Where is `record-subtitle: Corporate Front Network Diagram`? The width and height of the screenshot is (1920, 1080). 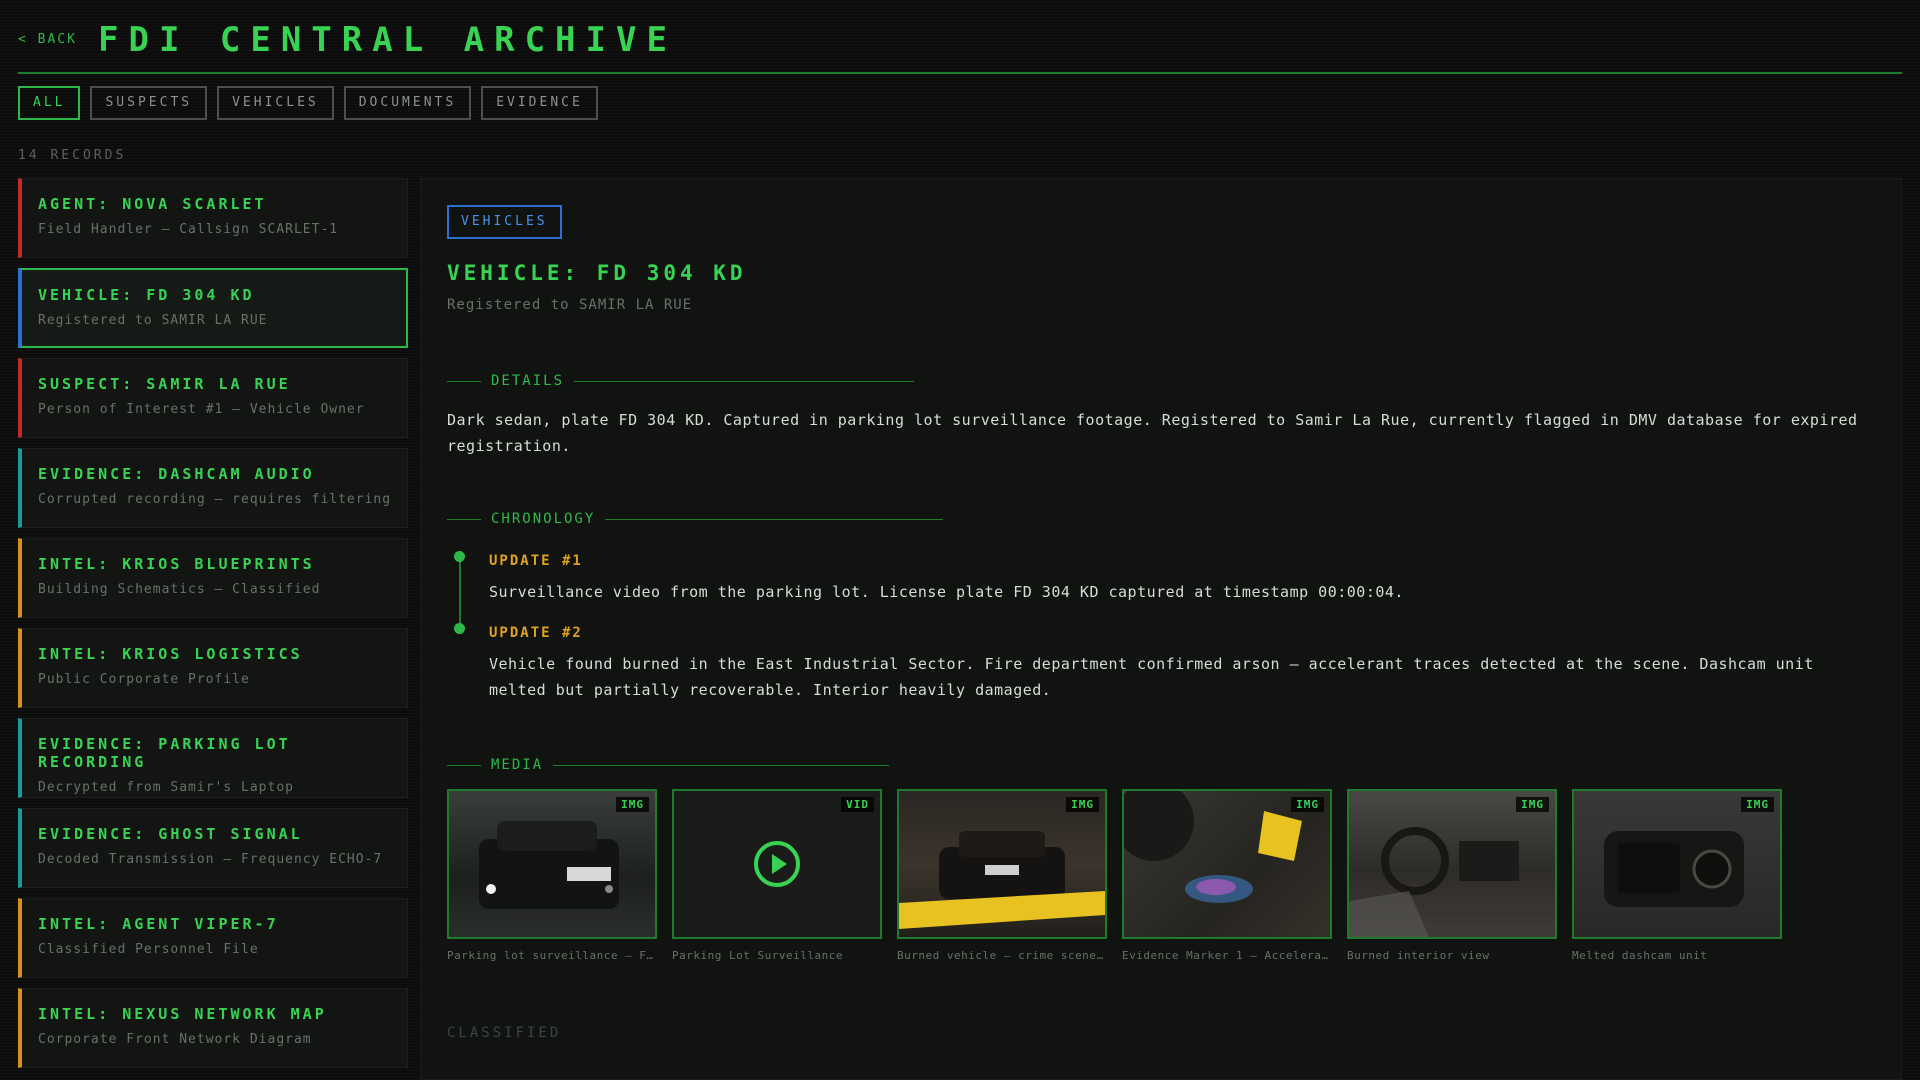
record-subtitle: Corporate Front Network Diagram is located at coordinates (175, 1039).